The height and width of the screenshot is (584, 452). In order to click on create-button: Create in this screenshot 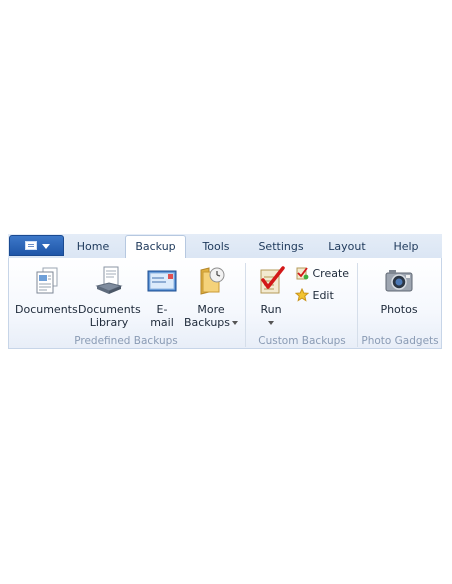, I will do `click(322, 273)`.